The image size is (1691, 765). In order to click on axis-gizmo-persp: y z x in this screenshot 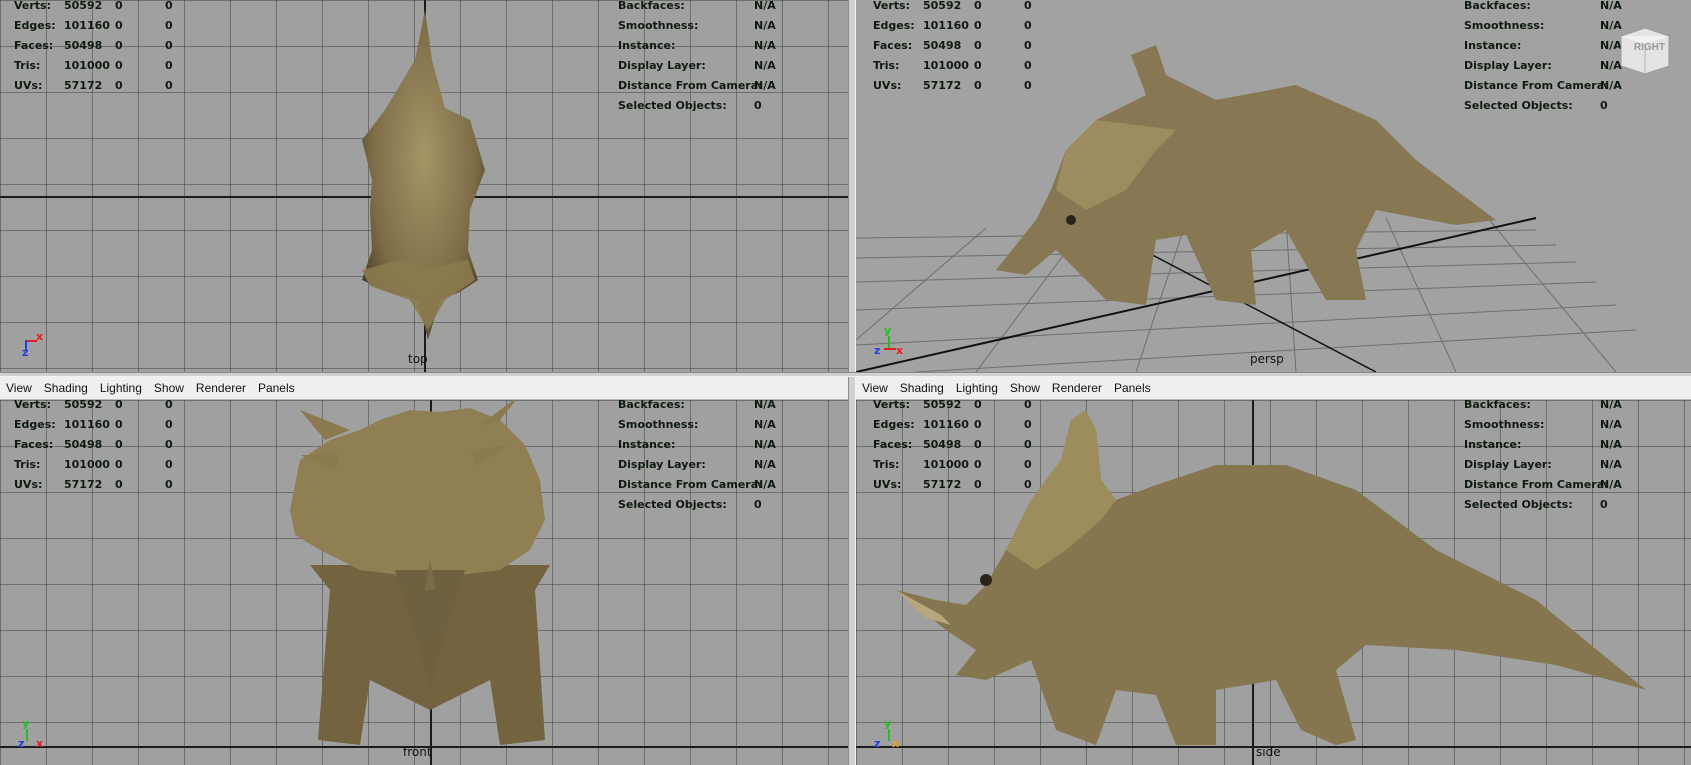, I will do `click(889, 342)`.